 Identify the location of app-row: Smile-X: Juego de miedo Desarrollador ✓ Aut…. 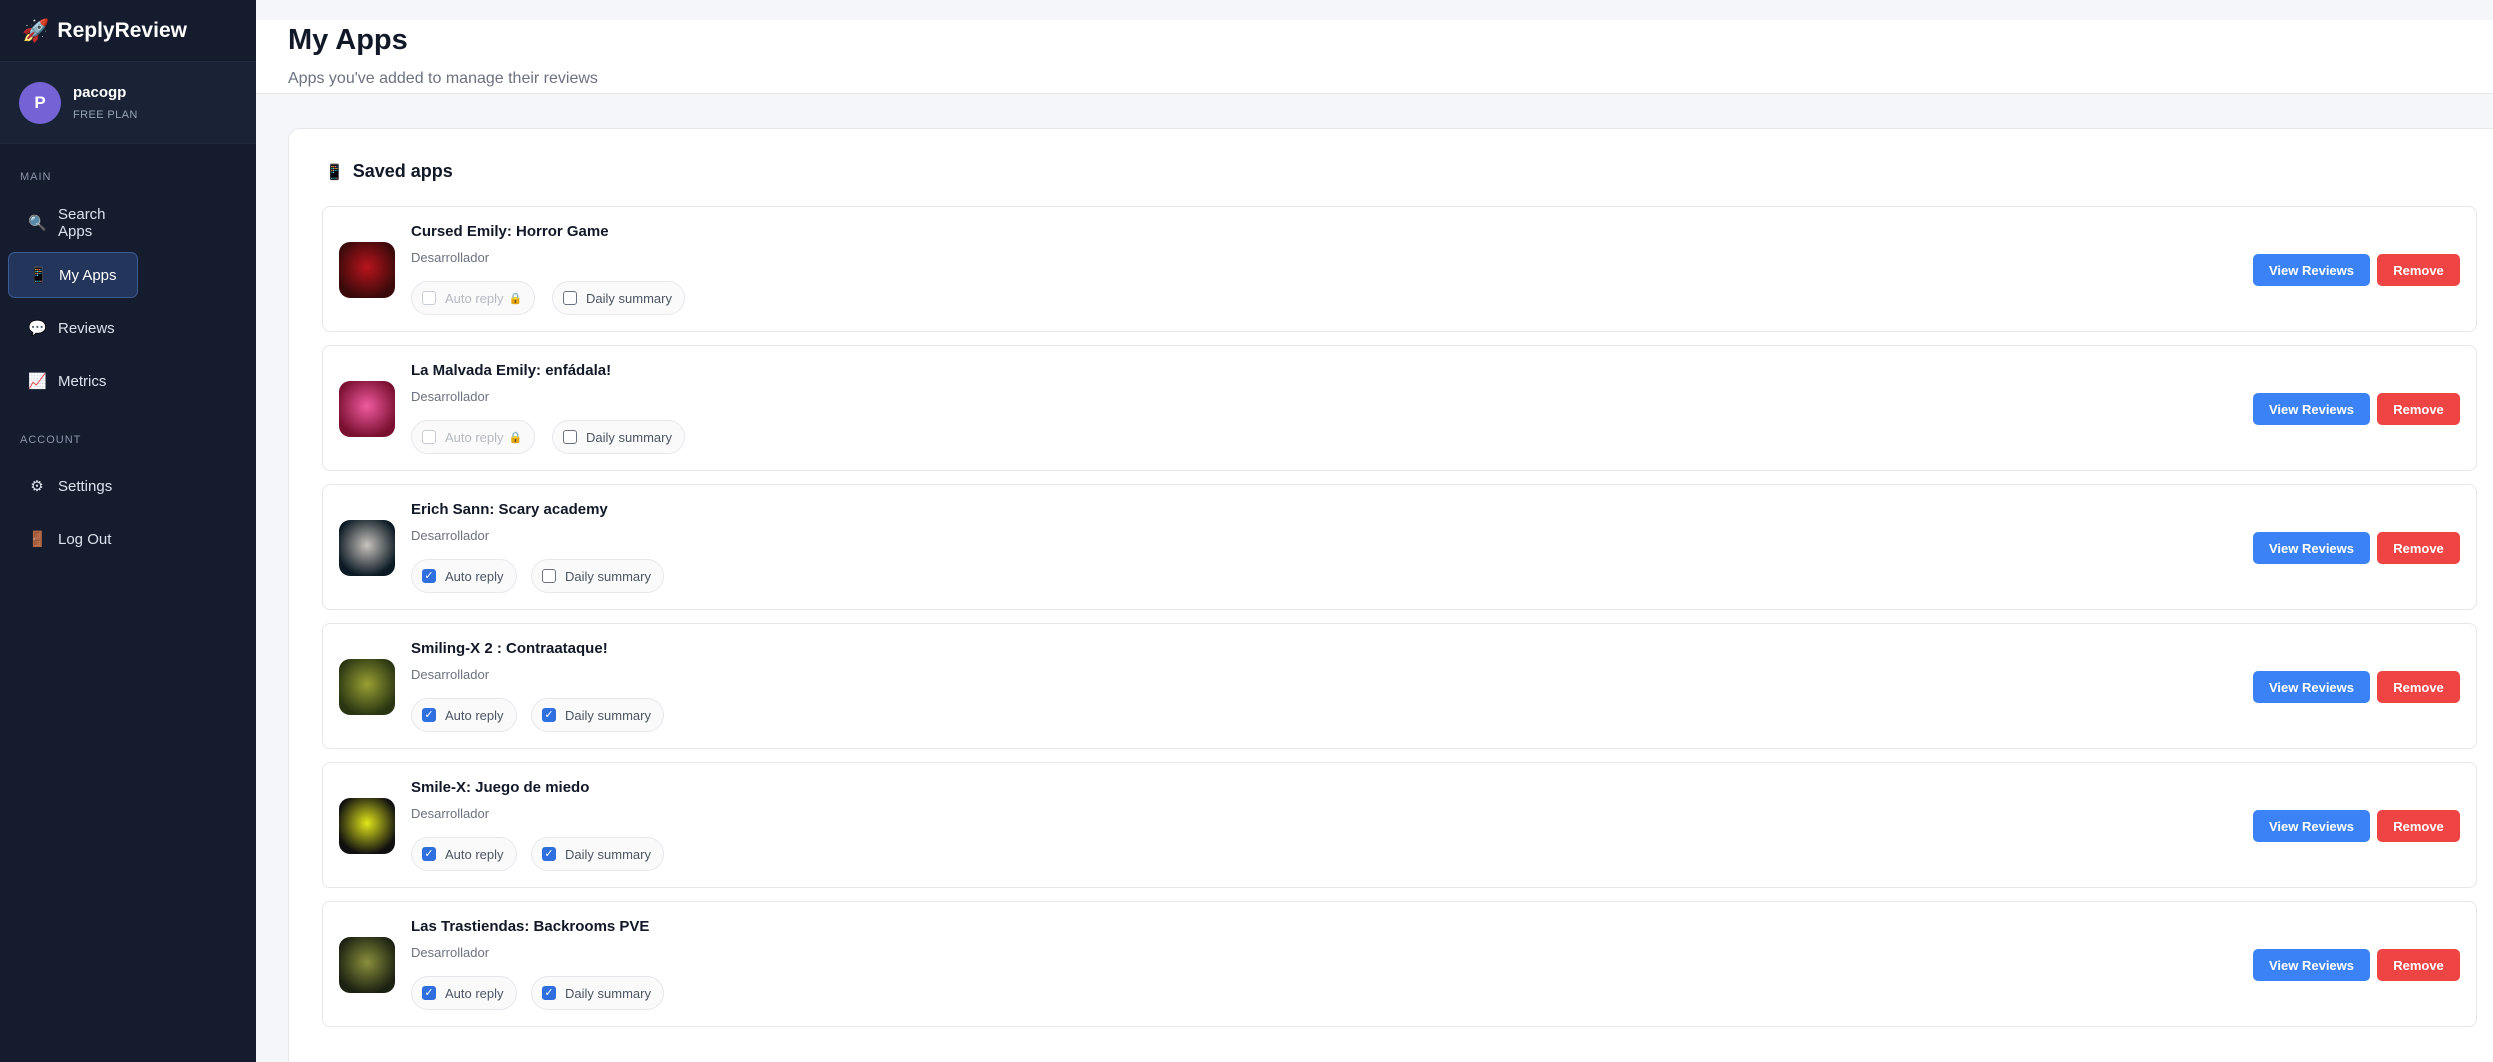
(1399, 825).